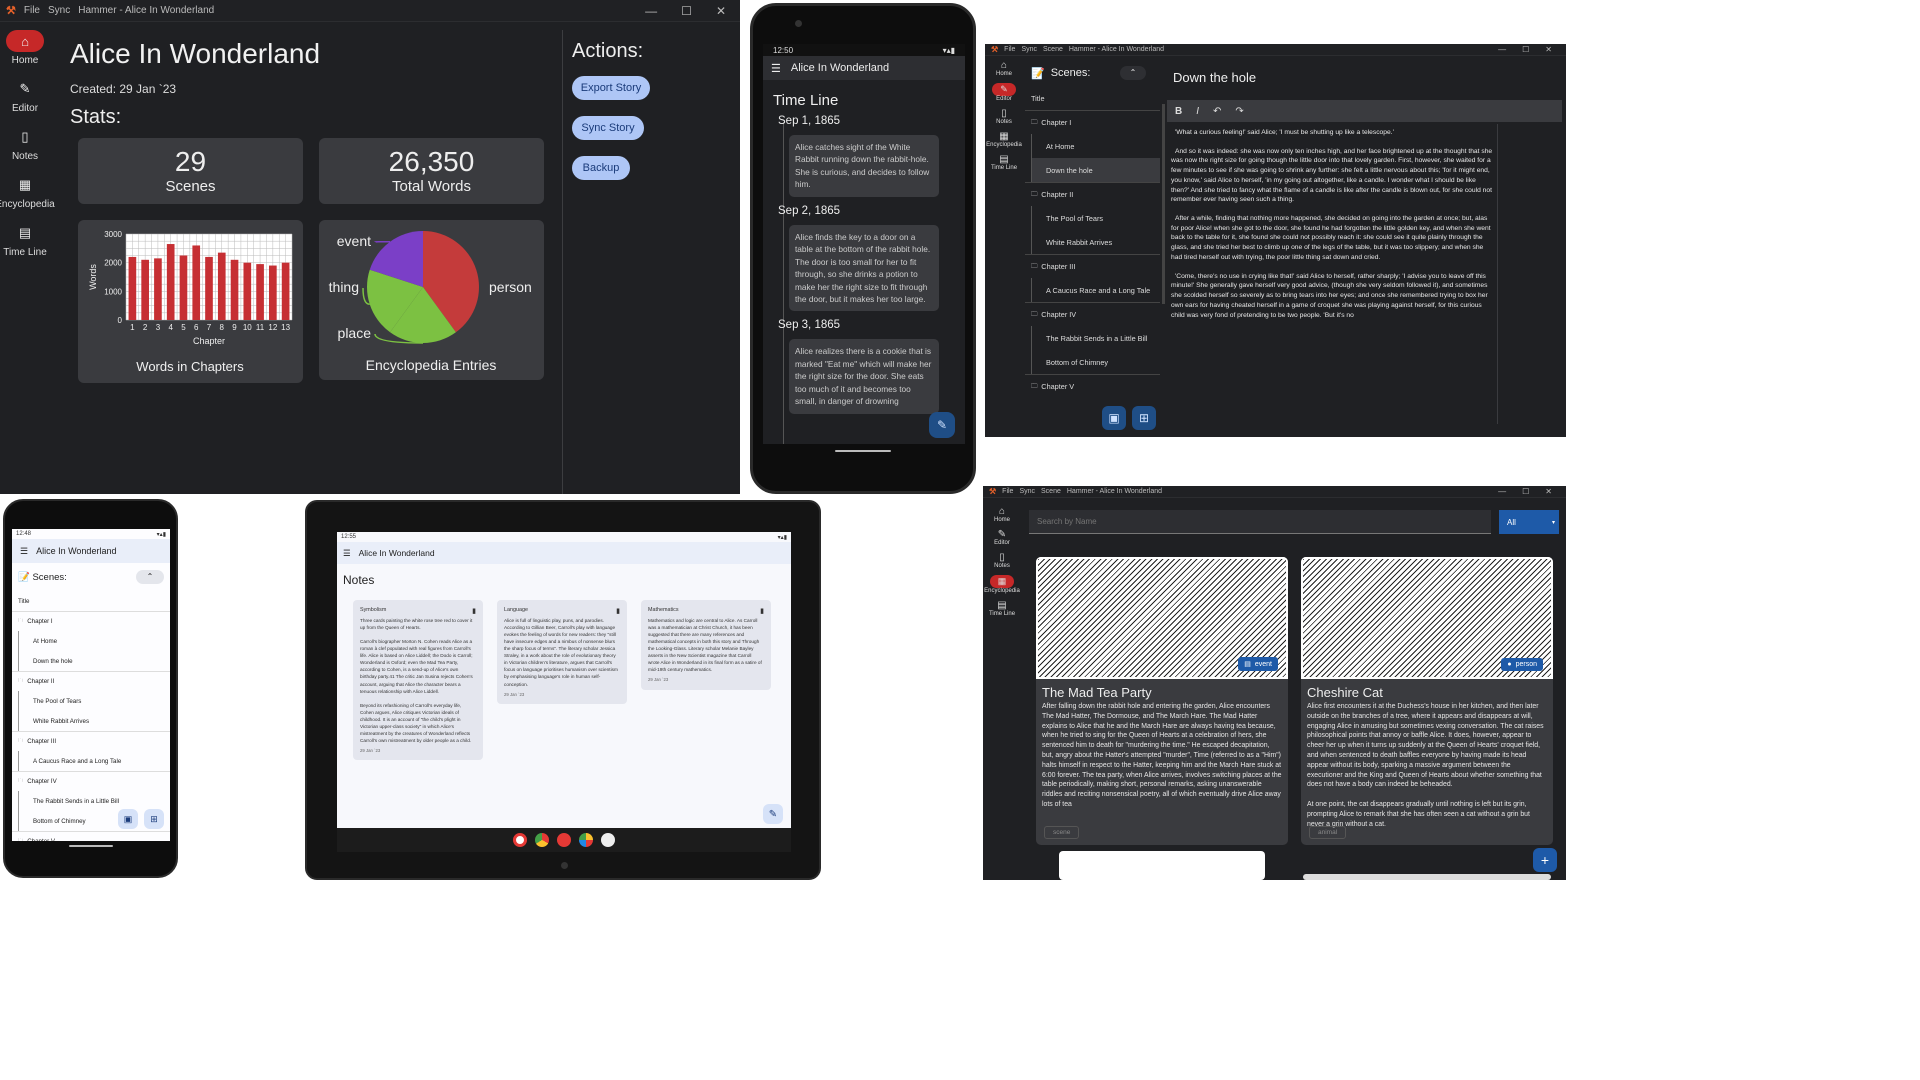 The height and width of the screenshot is (1080, 1920). What do you see at coordinates (564, 865) in the screenshot?
I see `tablet-home-button` at bounding box center [564, 865].